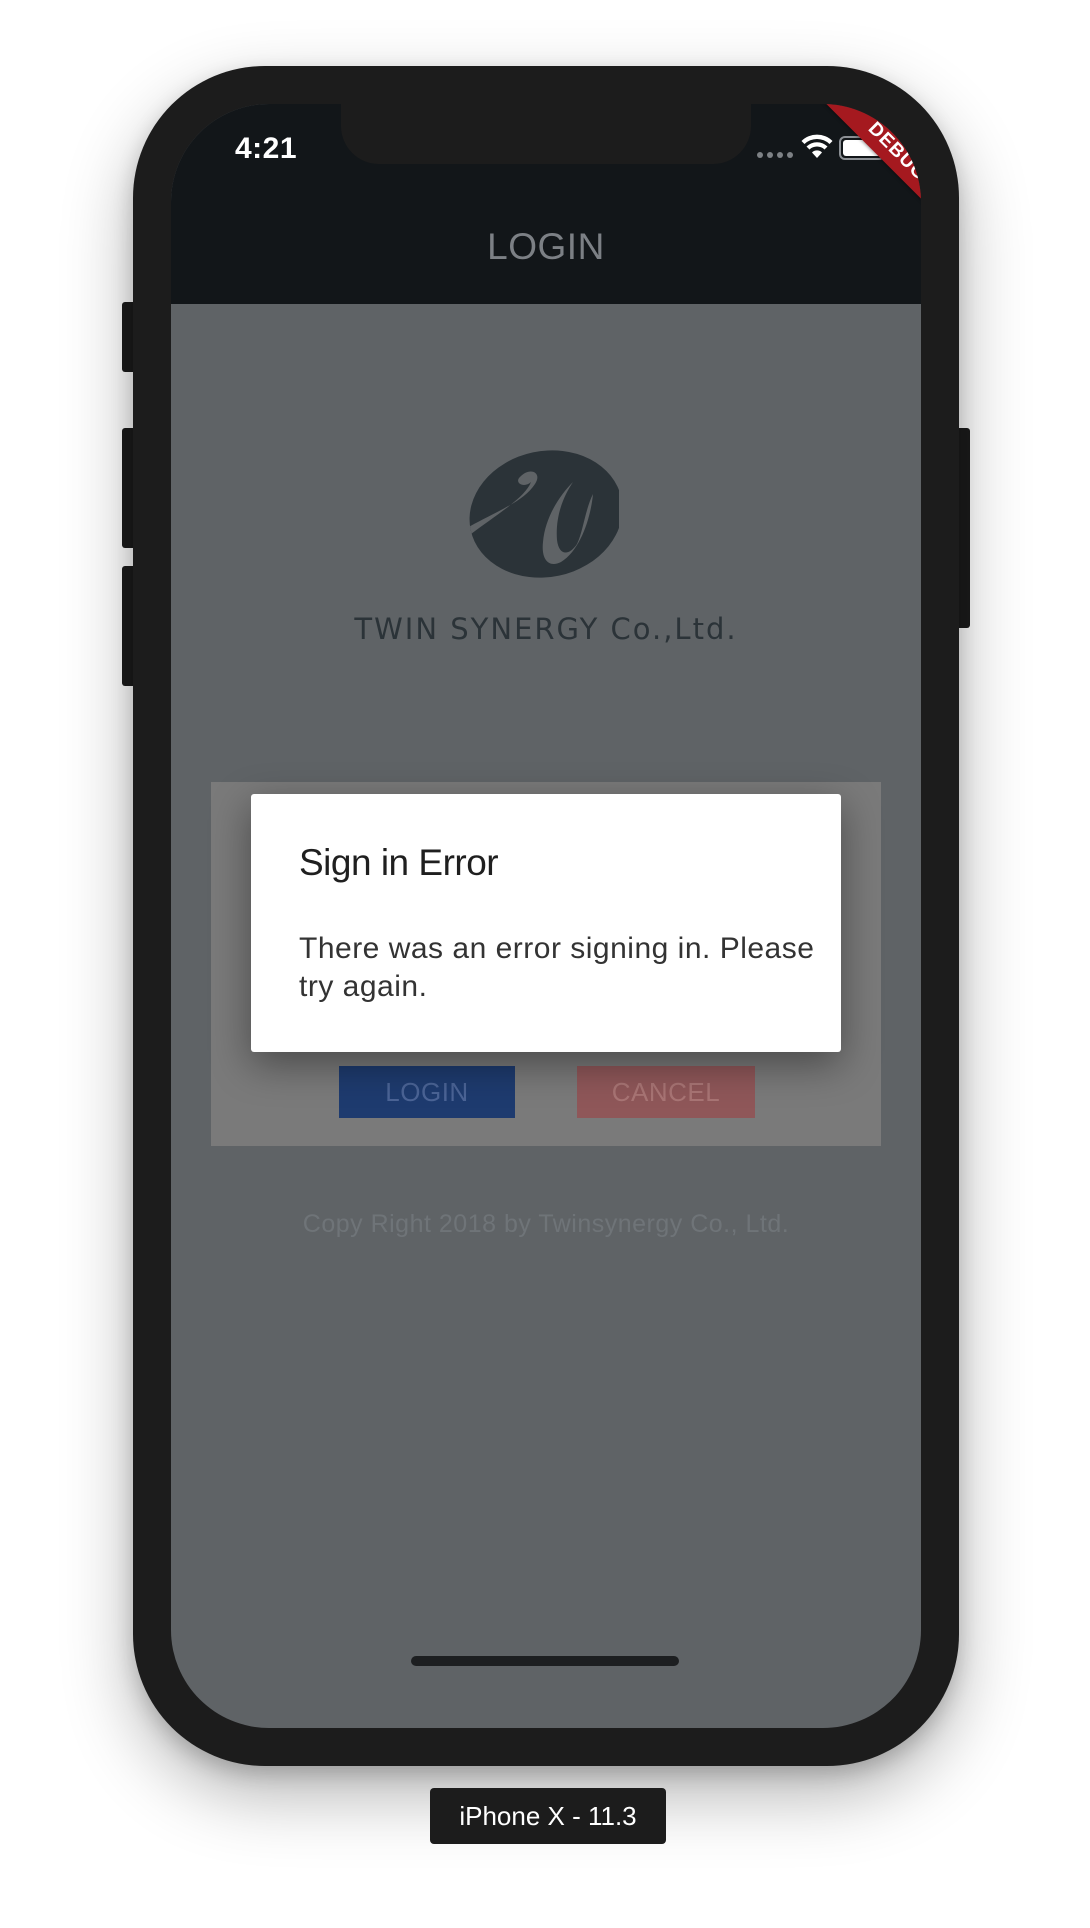 Image resolution: width=1090 pixels, height=1928 pixels. I want to click on cancel-button: CANCEL, so click(666, 1092).